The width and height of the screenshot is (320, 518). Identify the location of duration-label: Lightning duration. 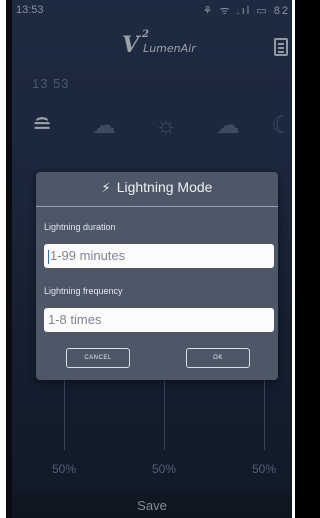
(80, 227).